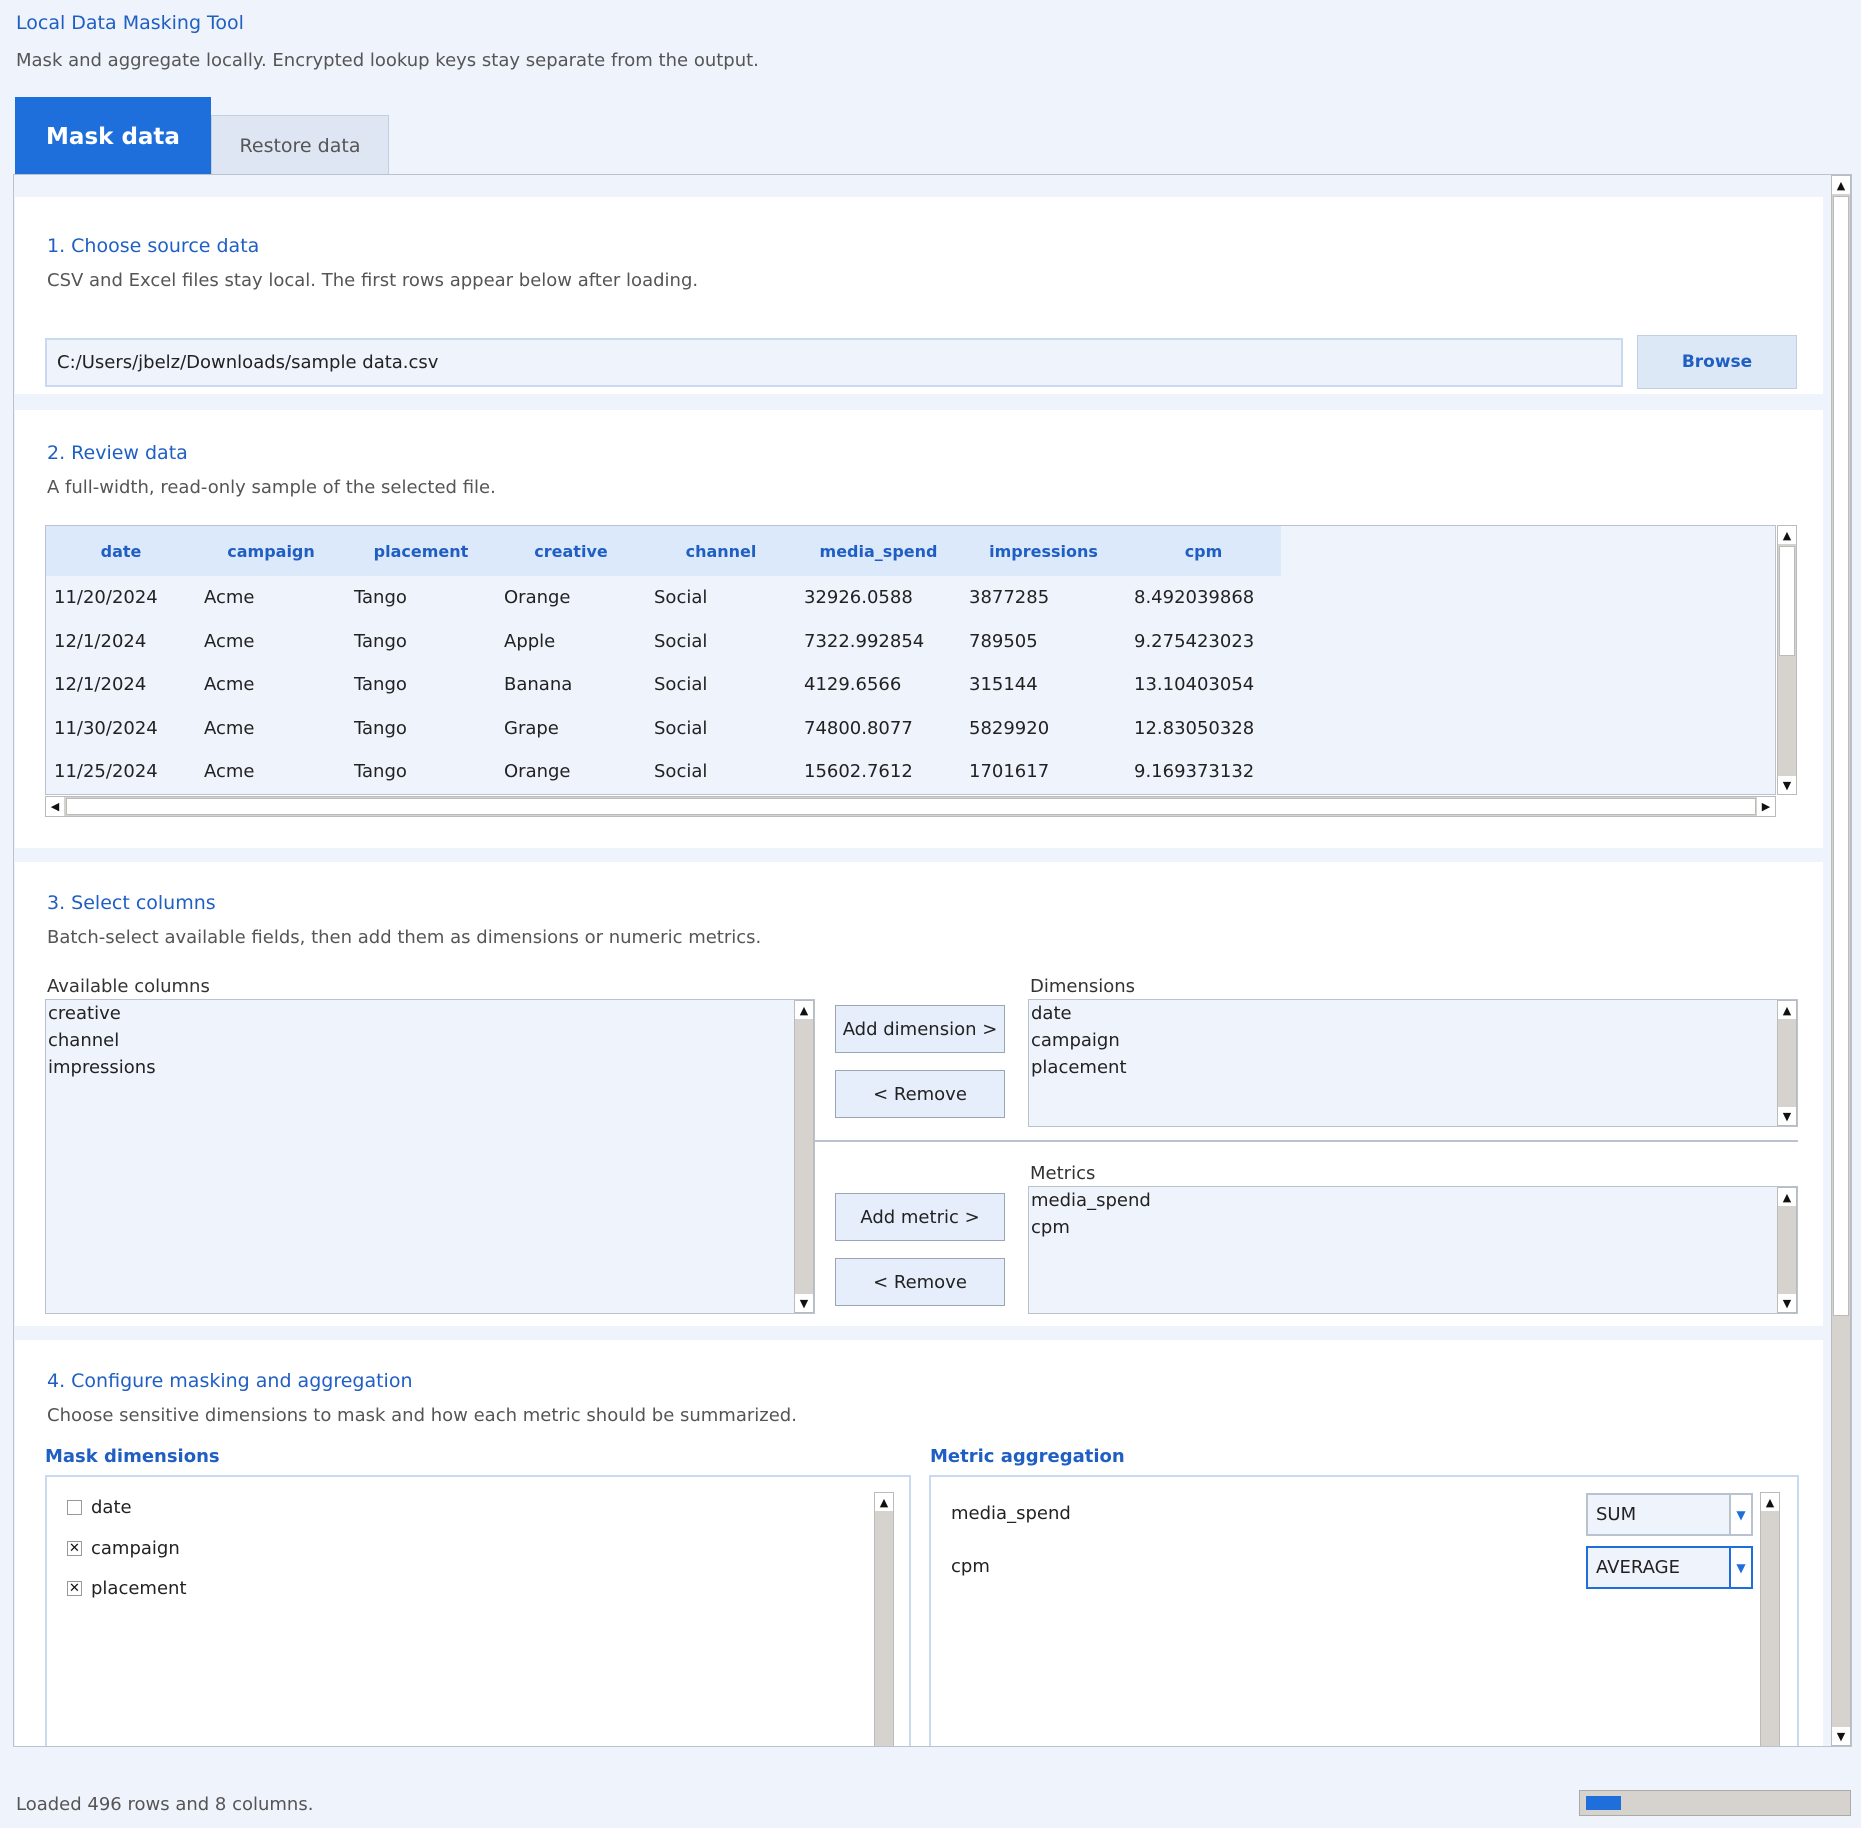  What do you see at coordinates (538, 685) in the screenshot?
I see `table-cell: Banana` at bounding box center [538, 685].